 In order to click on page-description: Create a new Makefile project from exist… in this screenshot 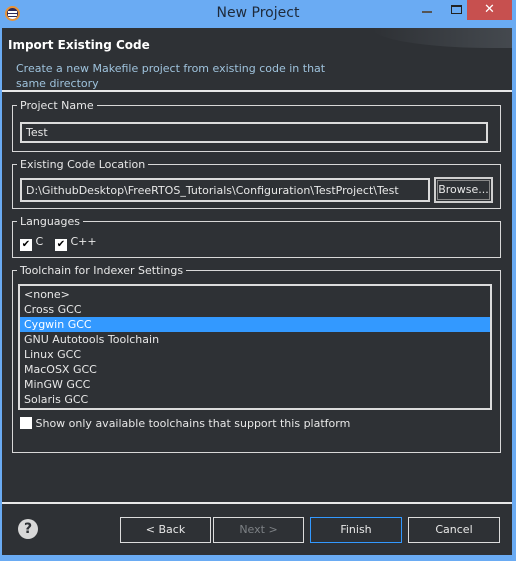, I will do `click(171, 76)`.